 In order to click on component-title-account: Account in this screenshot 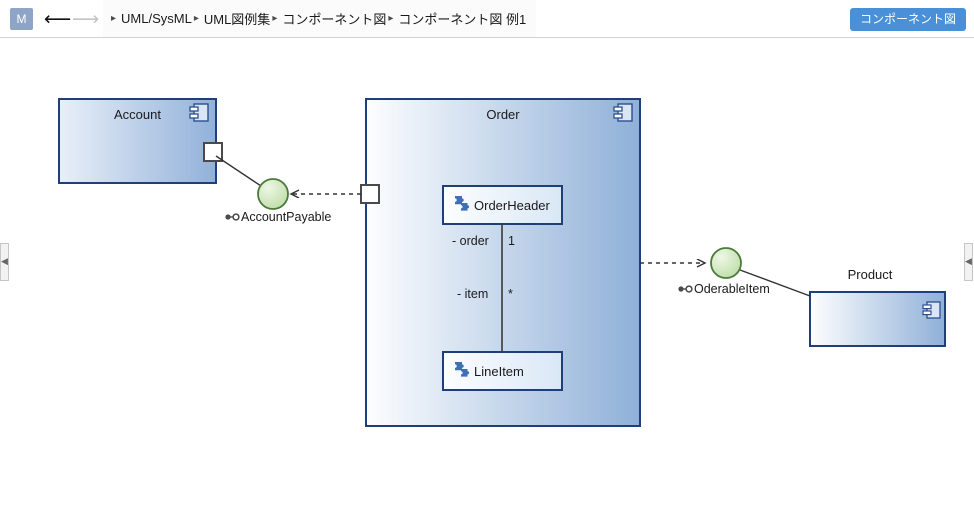, I will do `click(137, 114)`.